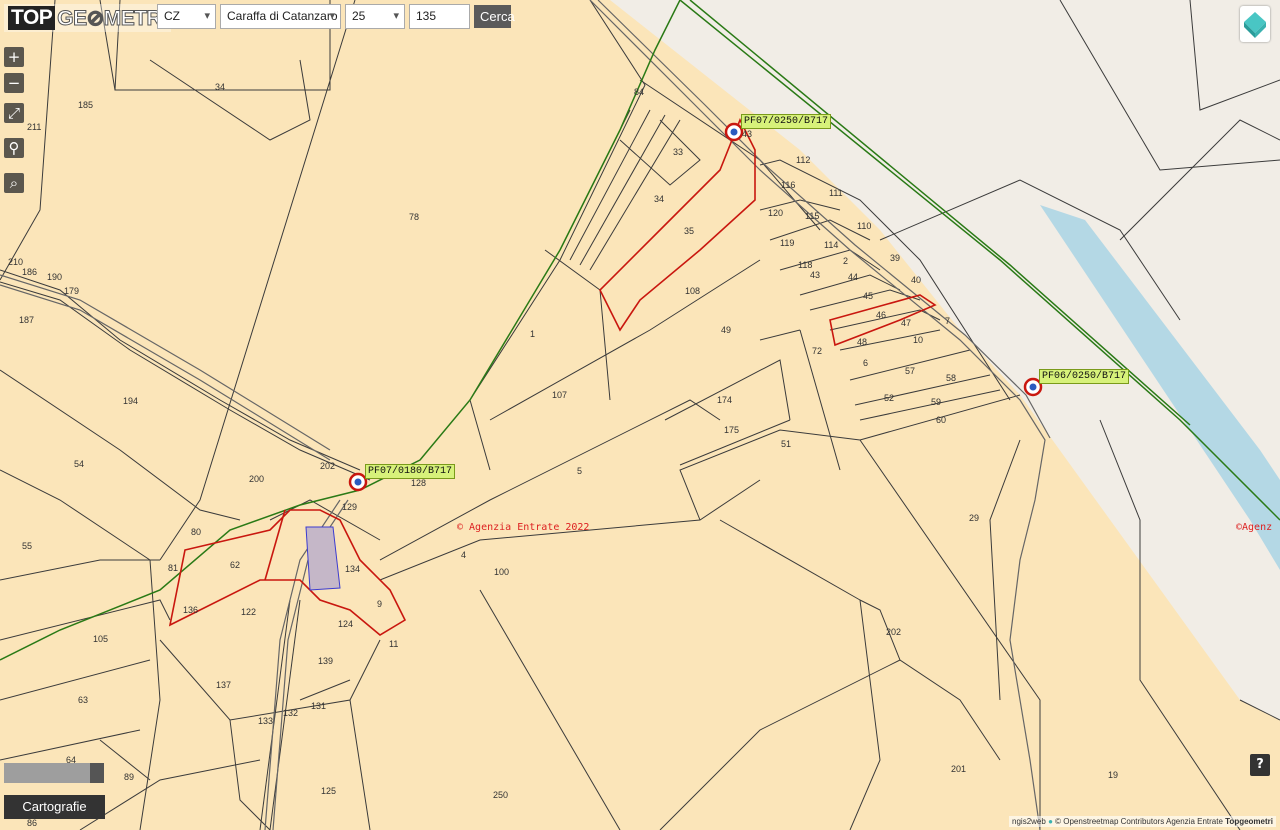 This screenshot has width=1280, height=830. Describe the element at coordinates (129, 777) in the screenshot. I see `parcel-label: 89` at that location.